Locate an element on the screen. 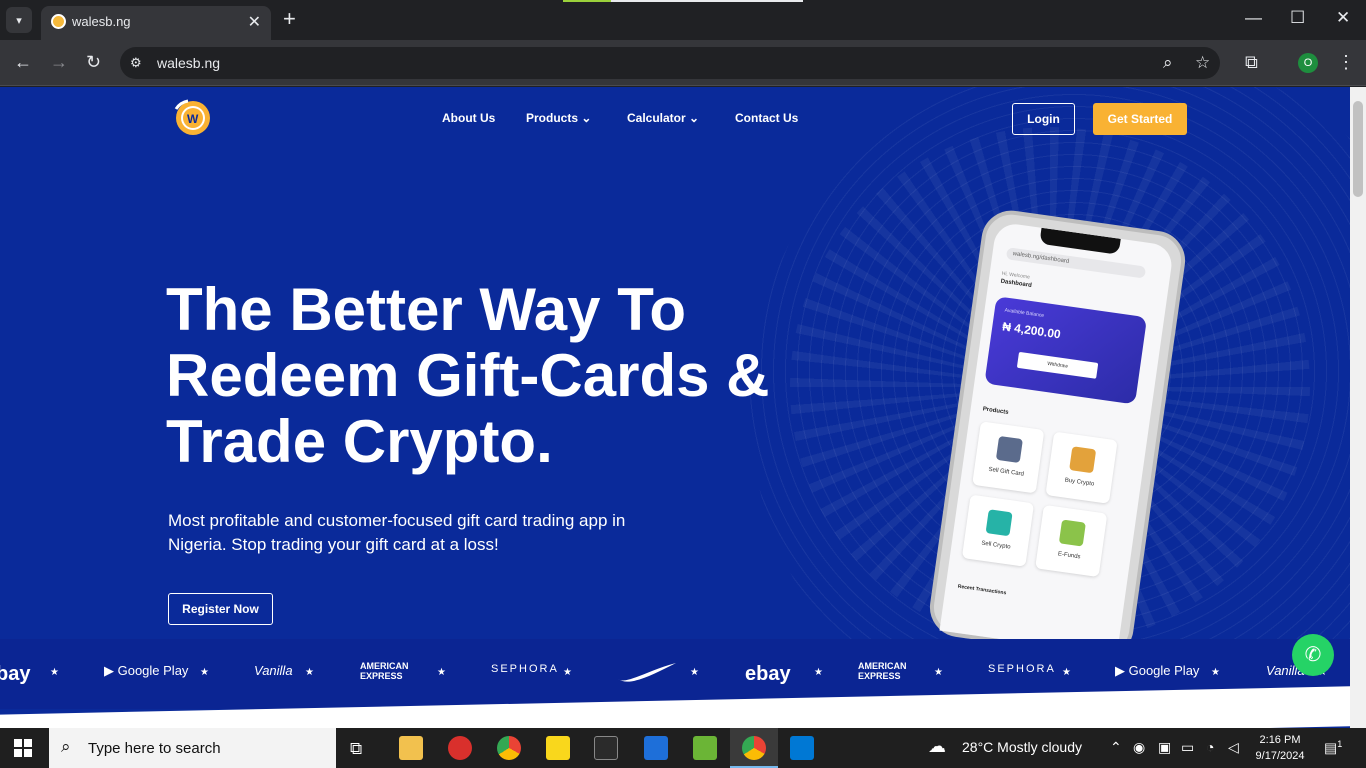 This screenshot has height=768, width=1366. clock-time: 2:16 PM is located at coordinates (1280, 740).